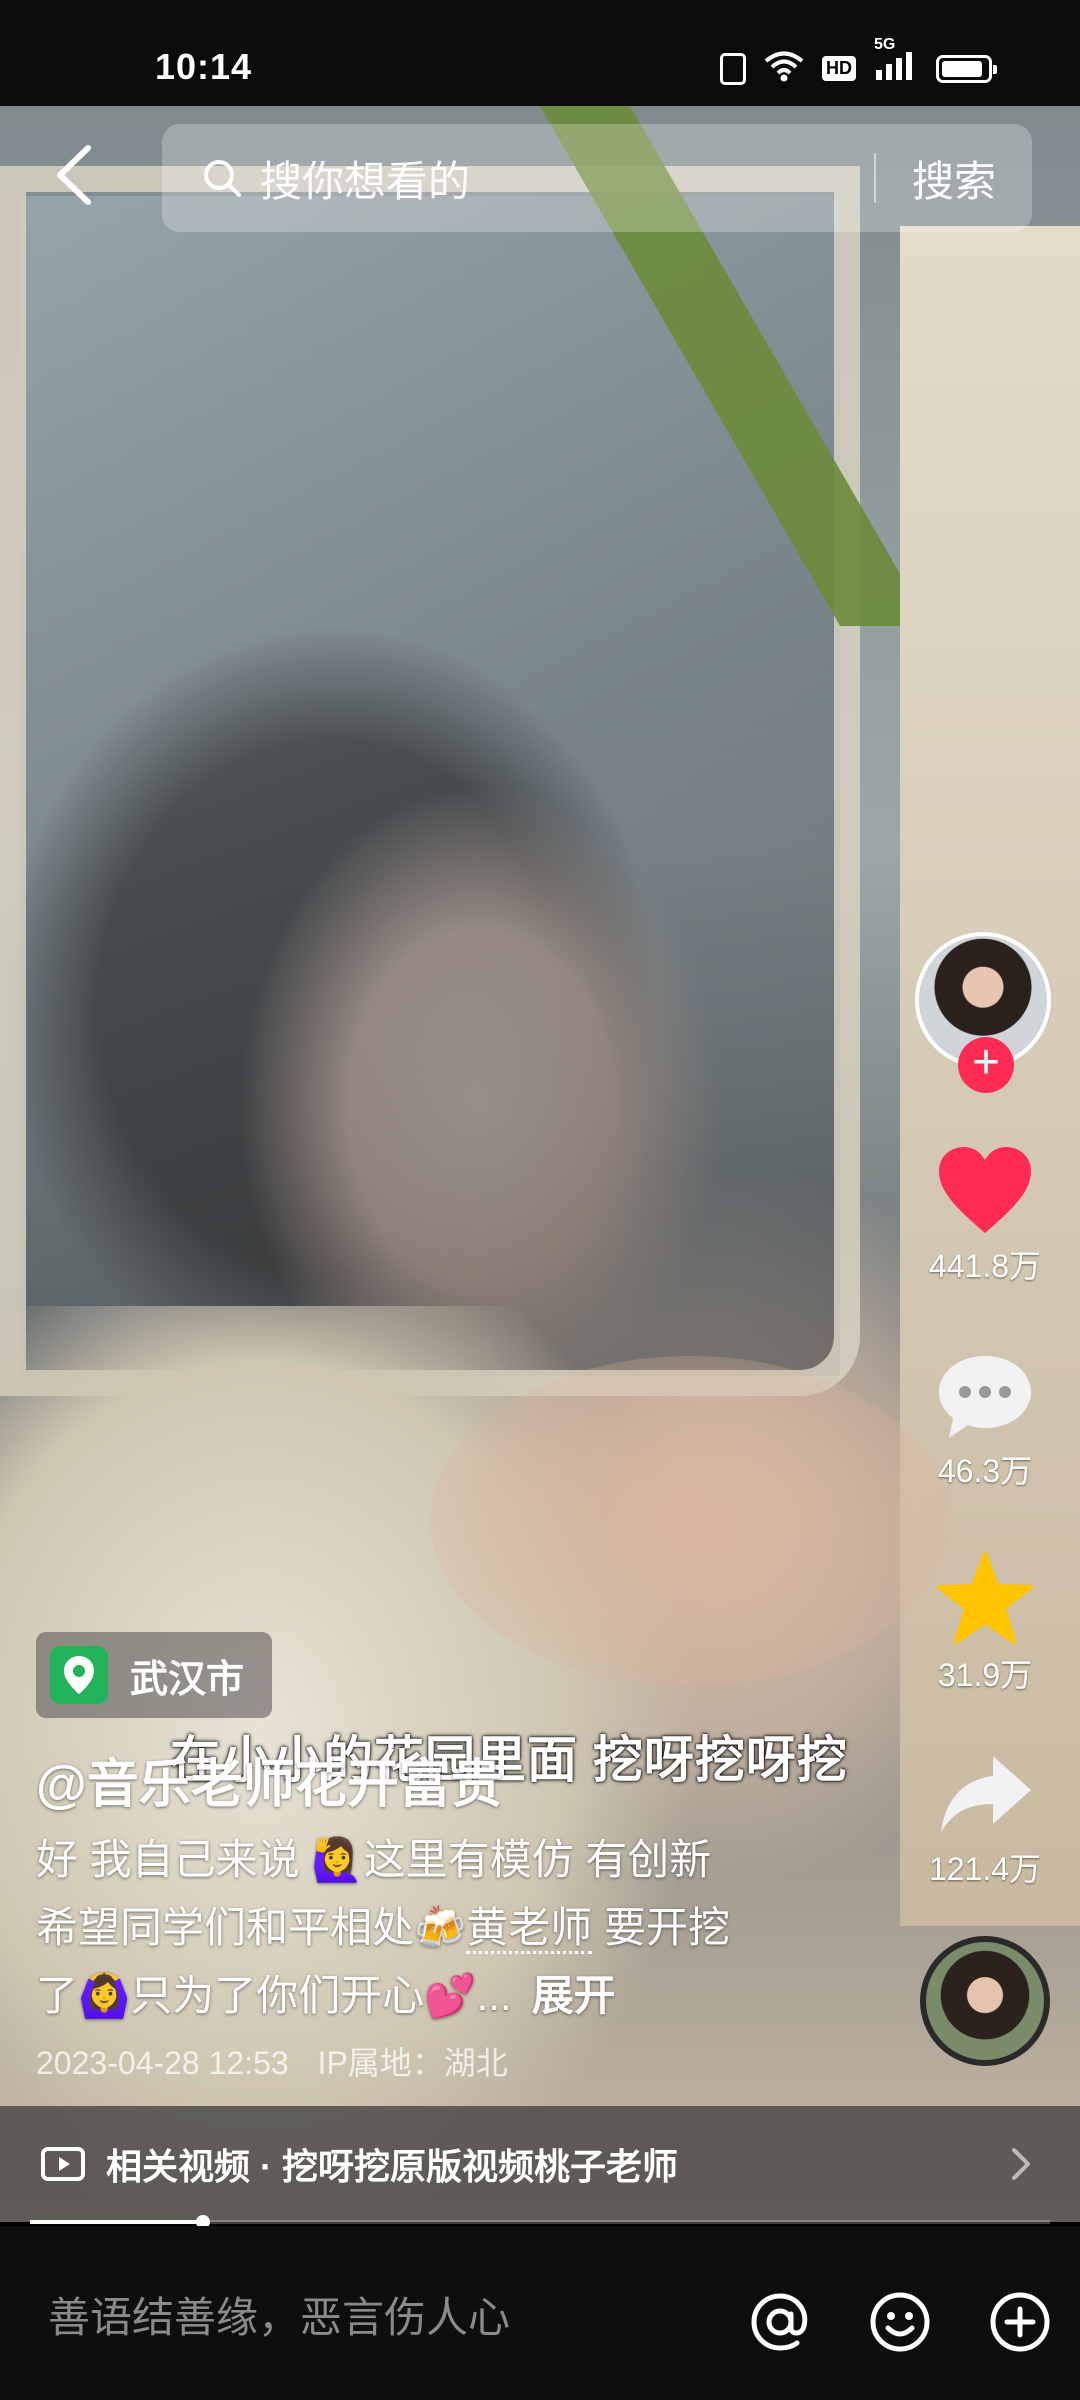 The height and width of the screenshot is (2400, 1080). Describe the element at coordinates (661, 1927) in the screenshot. I see `desc-line-2-tail: 要开挖` at that location.